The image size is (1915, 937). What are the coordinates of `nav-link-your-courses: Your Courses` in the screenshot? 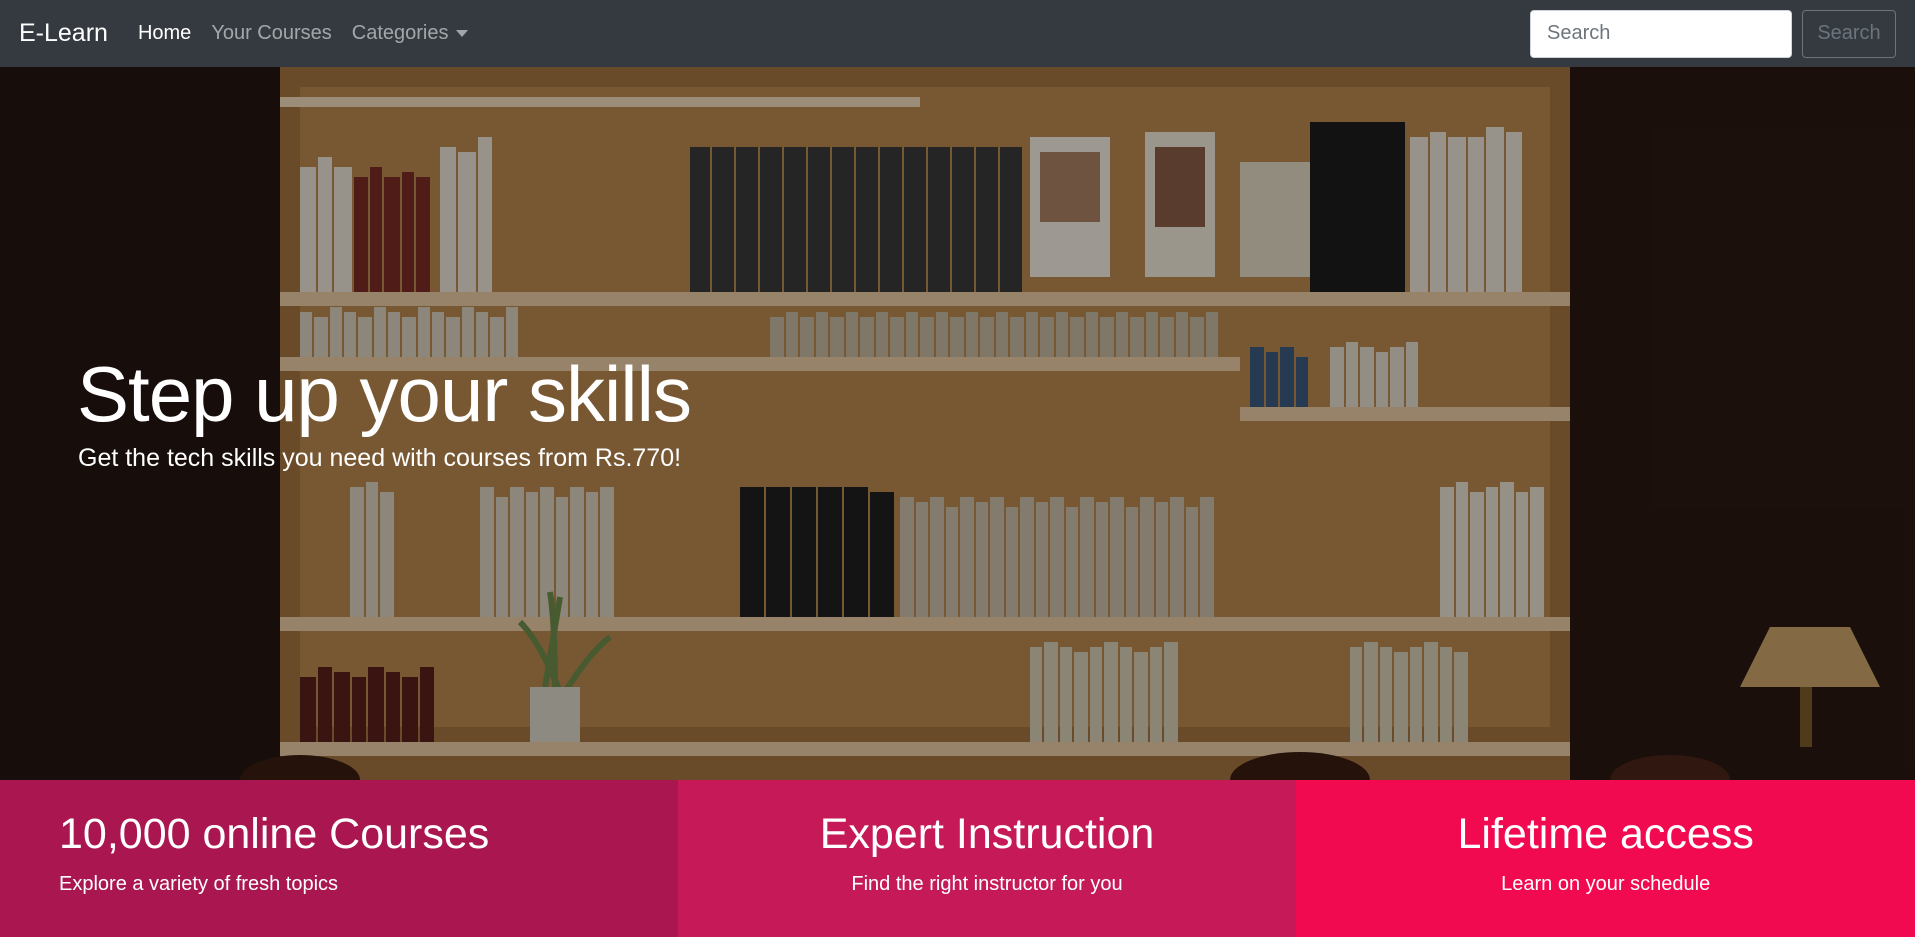 It's located at (271, 33).